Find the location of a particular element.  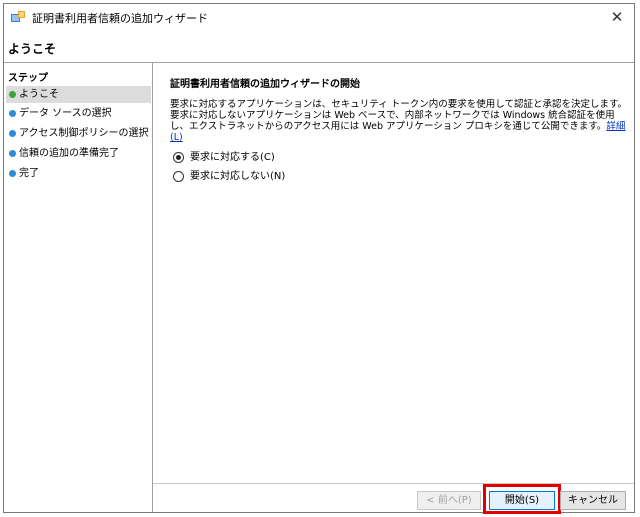

back-button: < 前へ(P) is located at coordinates (449, 500).